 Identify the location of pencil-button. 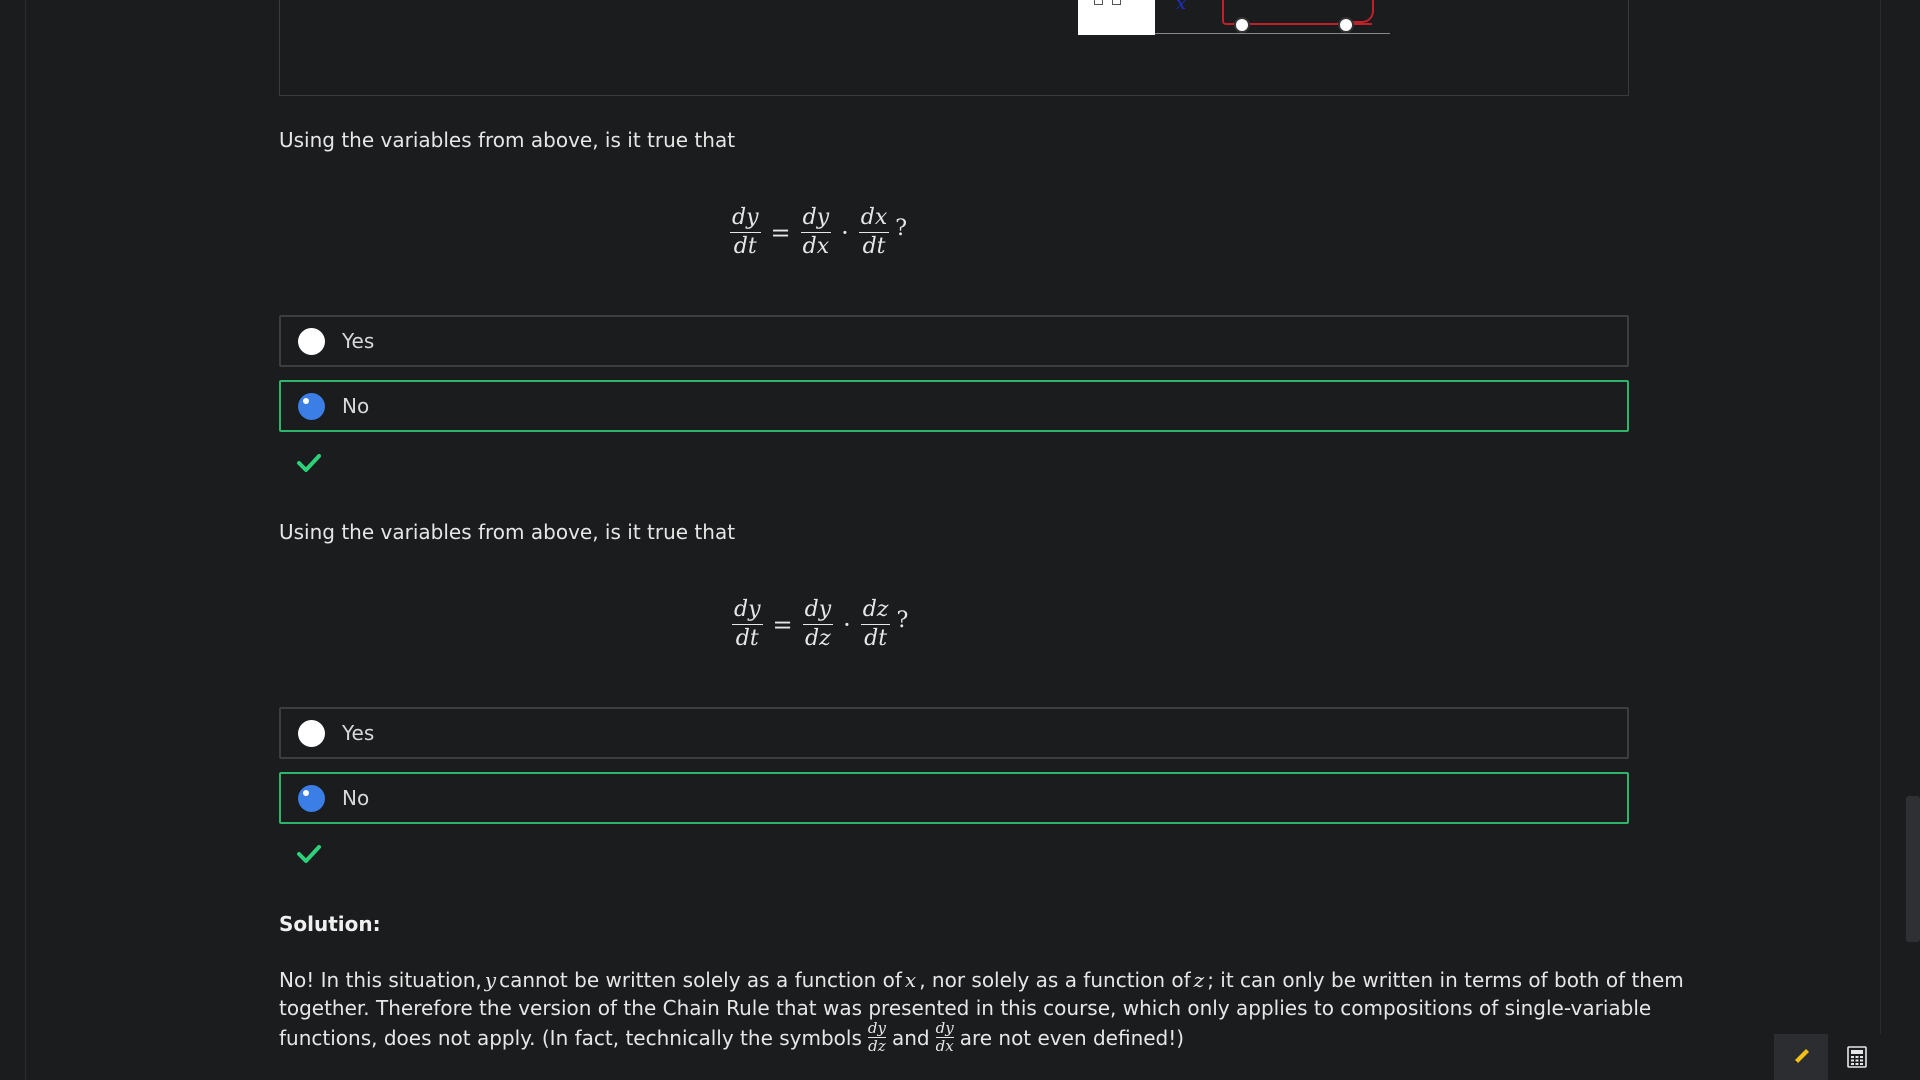
(1801, 1057).